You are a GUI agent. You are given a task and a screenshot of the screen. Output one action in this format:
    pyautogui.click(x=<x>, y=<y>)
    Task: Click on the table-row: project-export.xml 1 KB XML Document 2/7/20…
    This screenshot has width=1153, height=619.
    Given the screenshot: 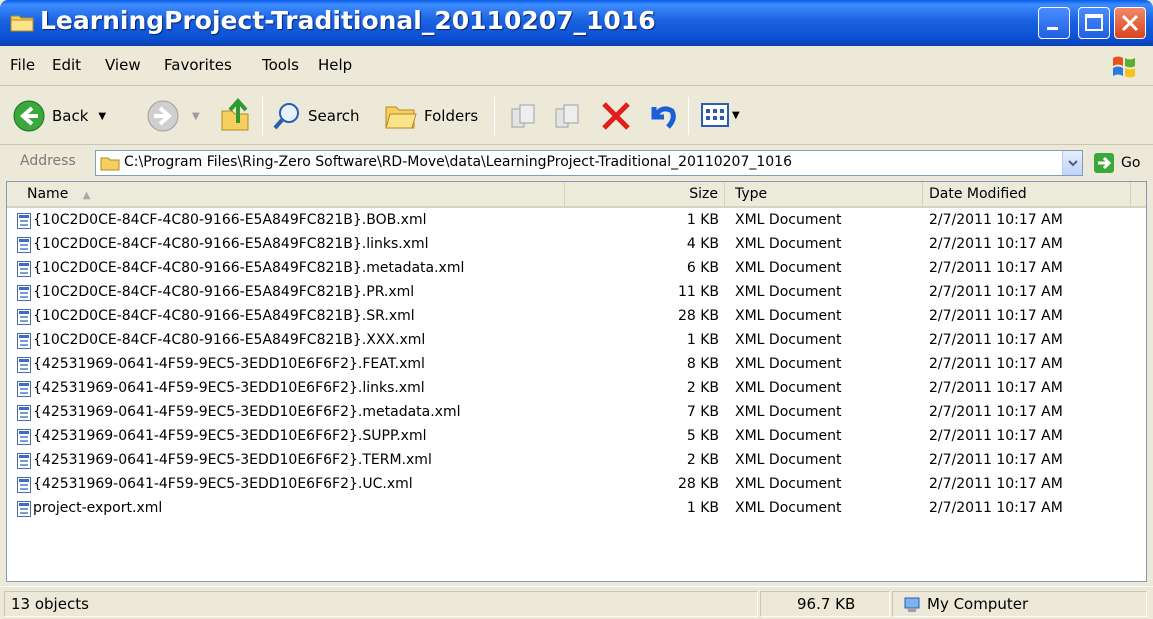 What is the action you would take?
    pyautogui.click(x=576, y=510)
    